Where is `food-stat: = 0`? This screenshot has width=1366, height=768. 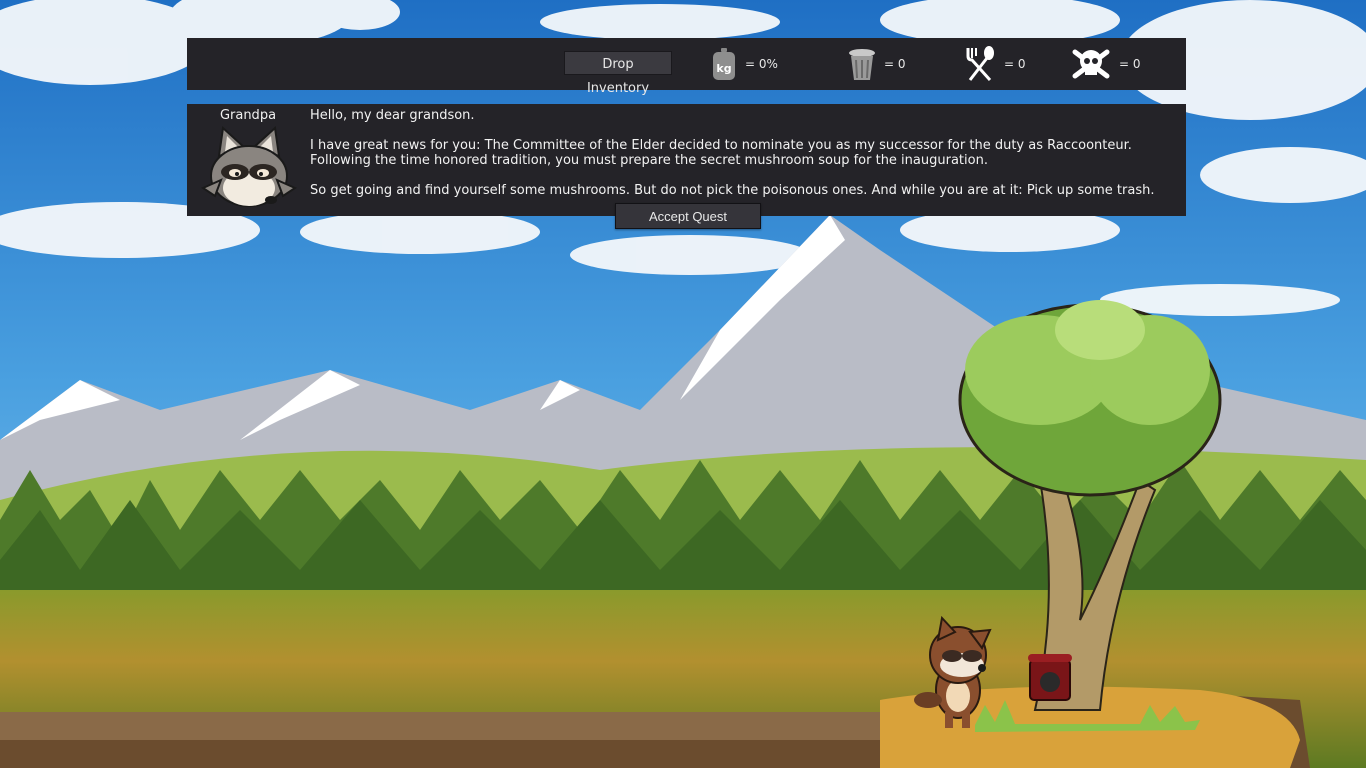 food-stat: = 0 is located at coordinates (995, 64).